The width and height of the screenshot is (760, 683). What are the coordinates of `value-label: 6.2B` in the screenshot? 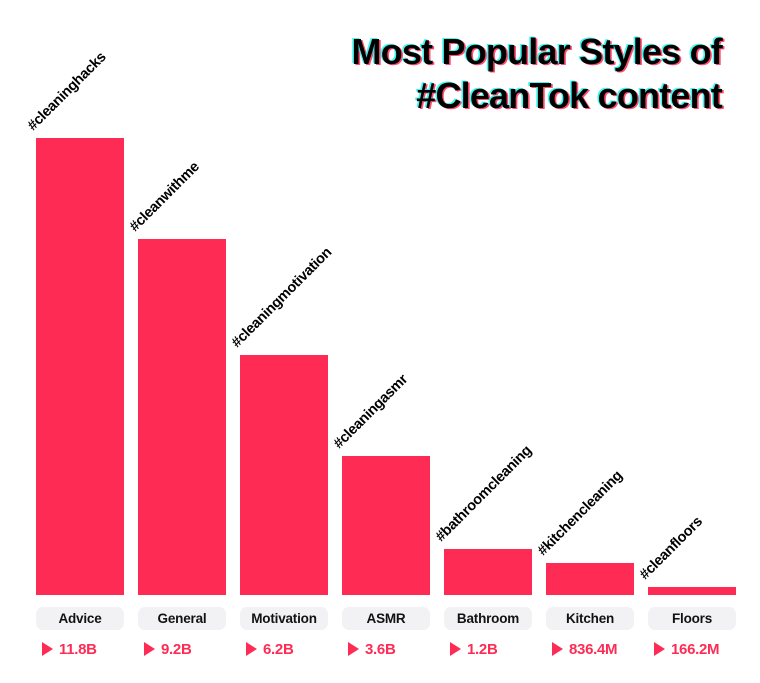 It's located at (278, 649).